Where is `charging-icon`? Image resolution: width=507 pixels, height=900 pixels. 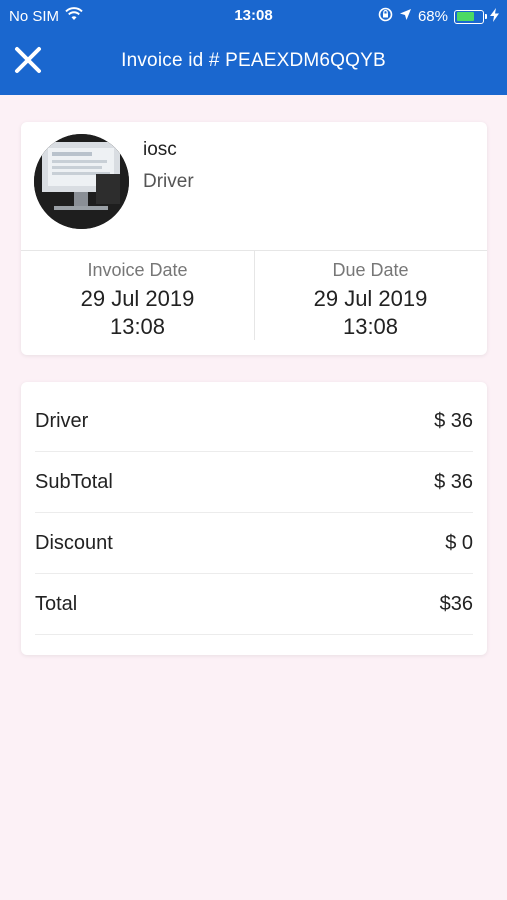 charging-icon is located at coordinates (494, 16).